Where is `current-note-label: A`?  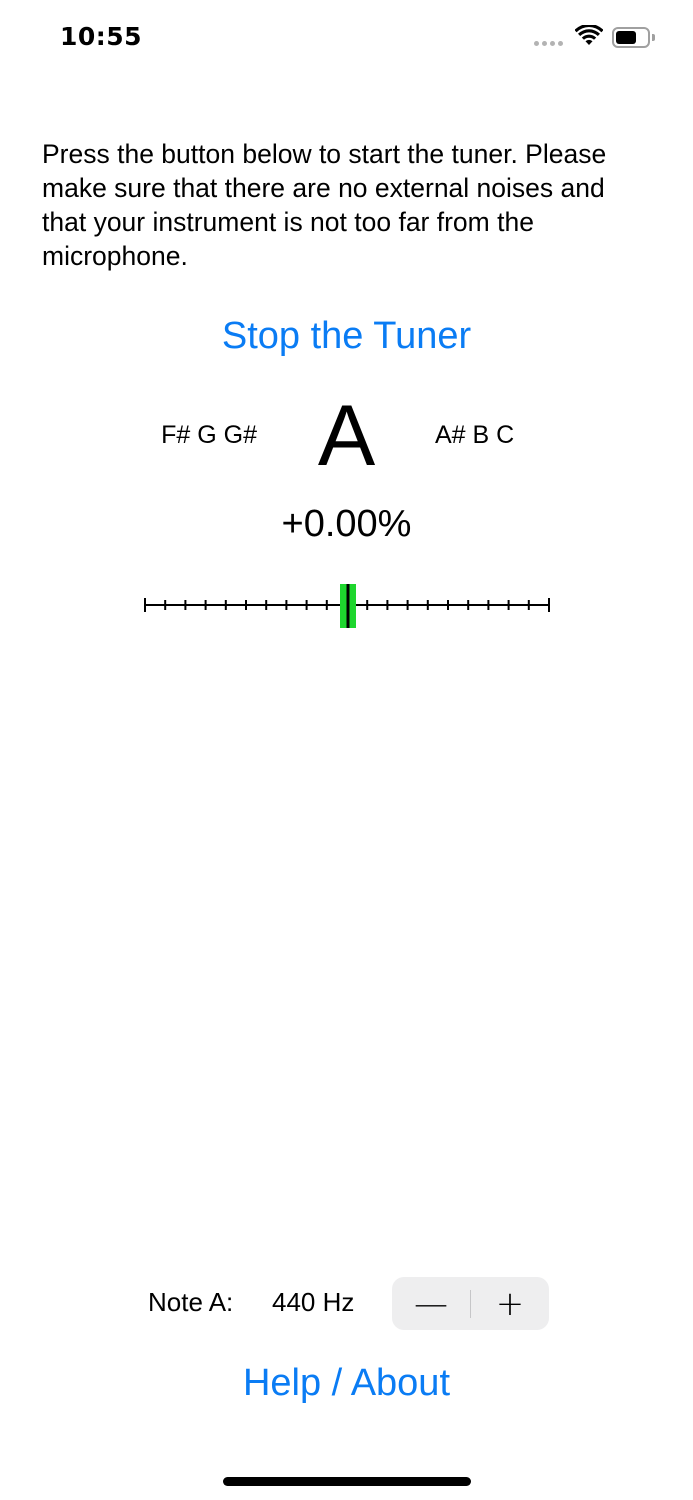
current-note-label: A is located at coordinates (346, 436).